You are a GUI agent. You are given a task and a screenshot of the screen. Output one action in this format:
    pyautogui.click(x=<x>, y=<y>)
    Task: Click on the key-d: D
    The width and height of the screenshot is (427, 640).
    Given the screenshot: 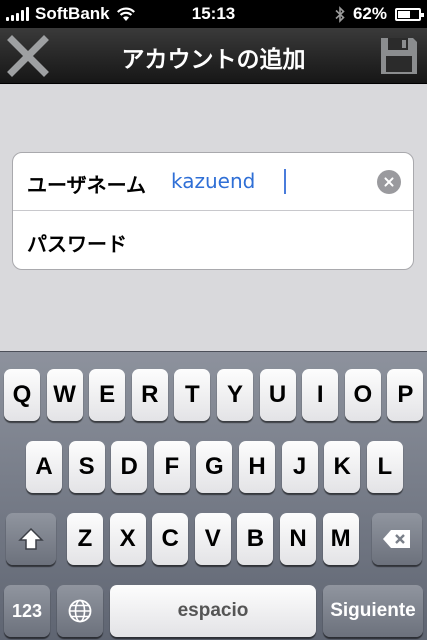 What is the action you would take?
    pyautogui.click(x=129, y=467)
    